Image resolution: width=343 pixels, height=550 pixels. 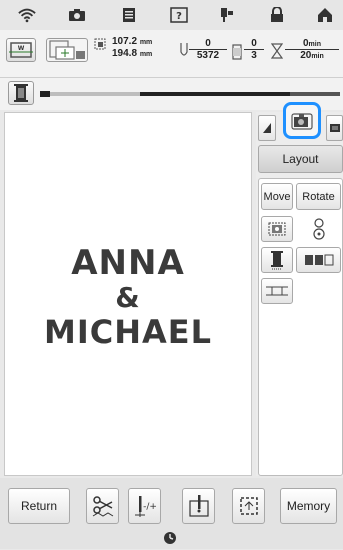 What do you see at coordinates (317, 56) in the screenshot?
I see `time-unit-2: min` at bounding box center [317, 56].